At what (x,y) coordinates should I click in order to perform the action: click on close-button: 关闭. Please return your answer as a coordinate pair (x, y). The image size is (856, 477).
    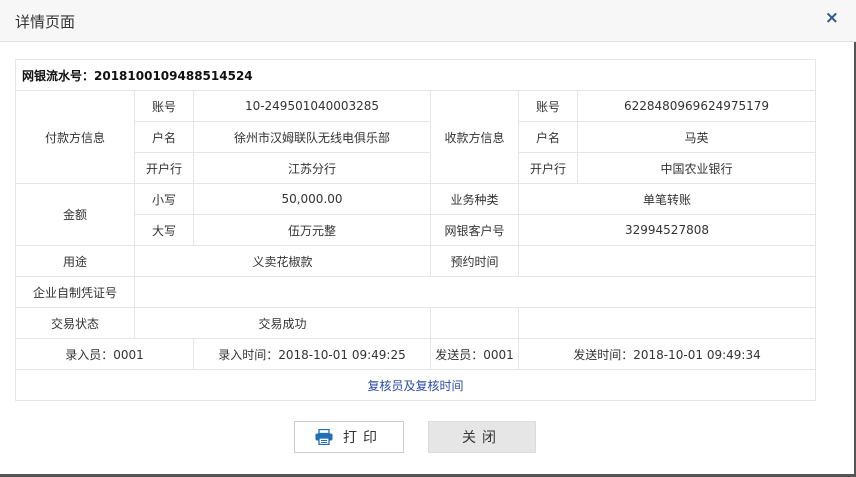
    Looking at the image, I should click on (482, 437).